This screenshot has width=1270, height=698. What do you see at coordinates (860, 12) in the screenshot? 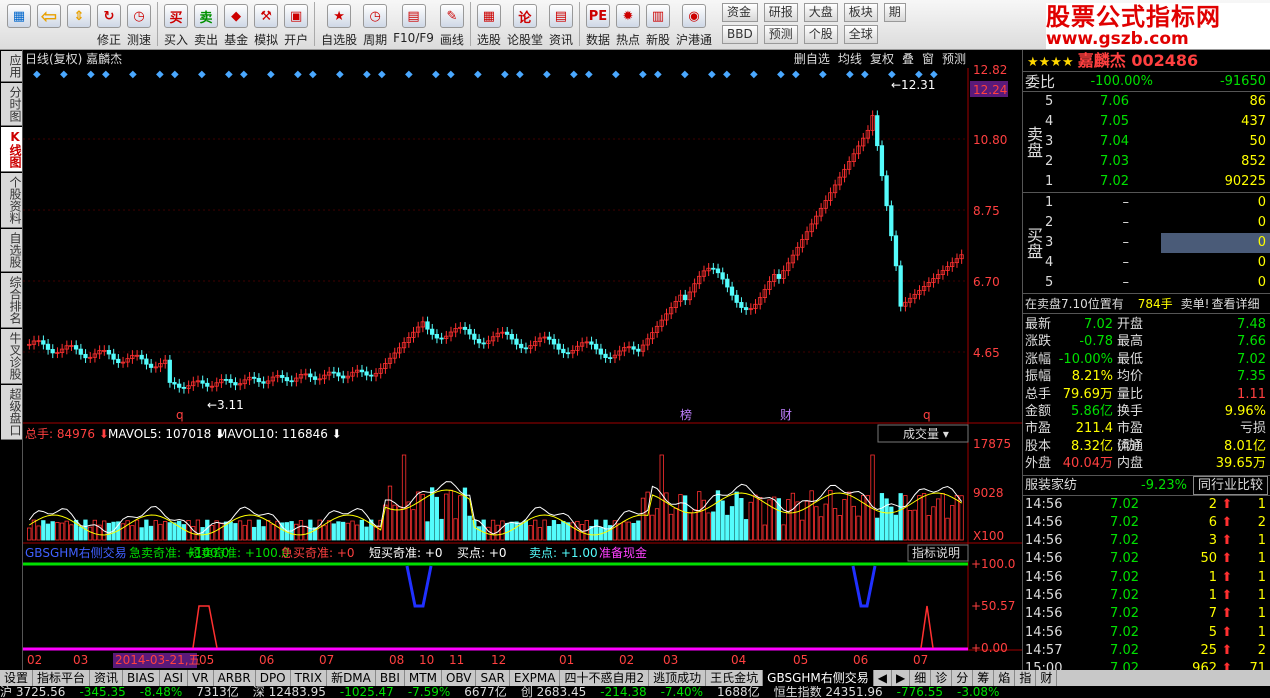
I see `toolbar-small-button: 板块` at bounding box center [860, 12].